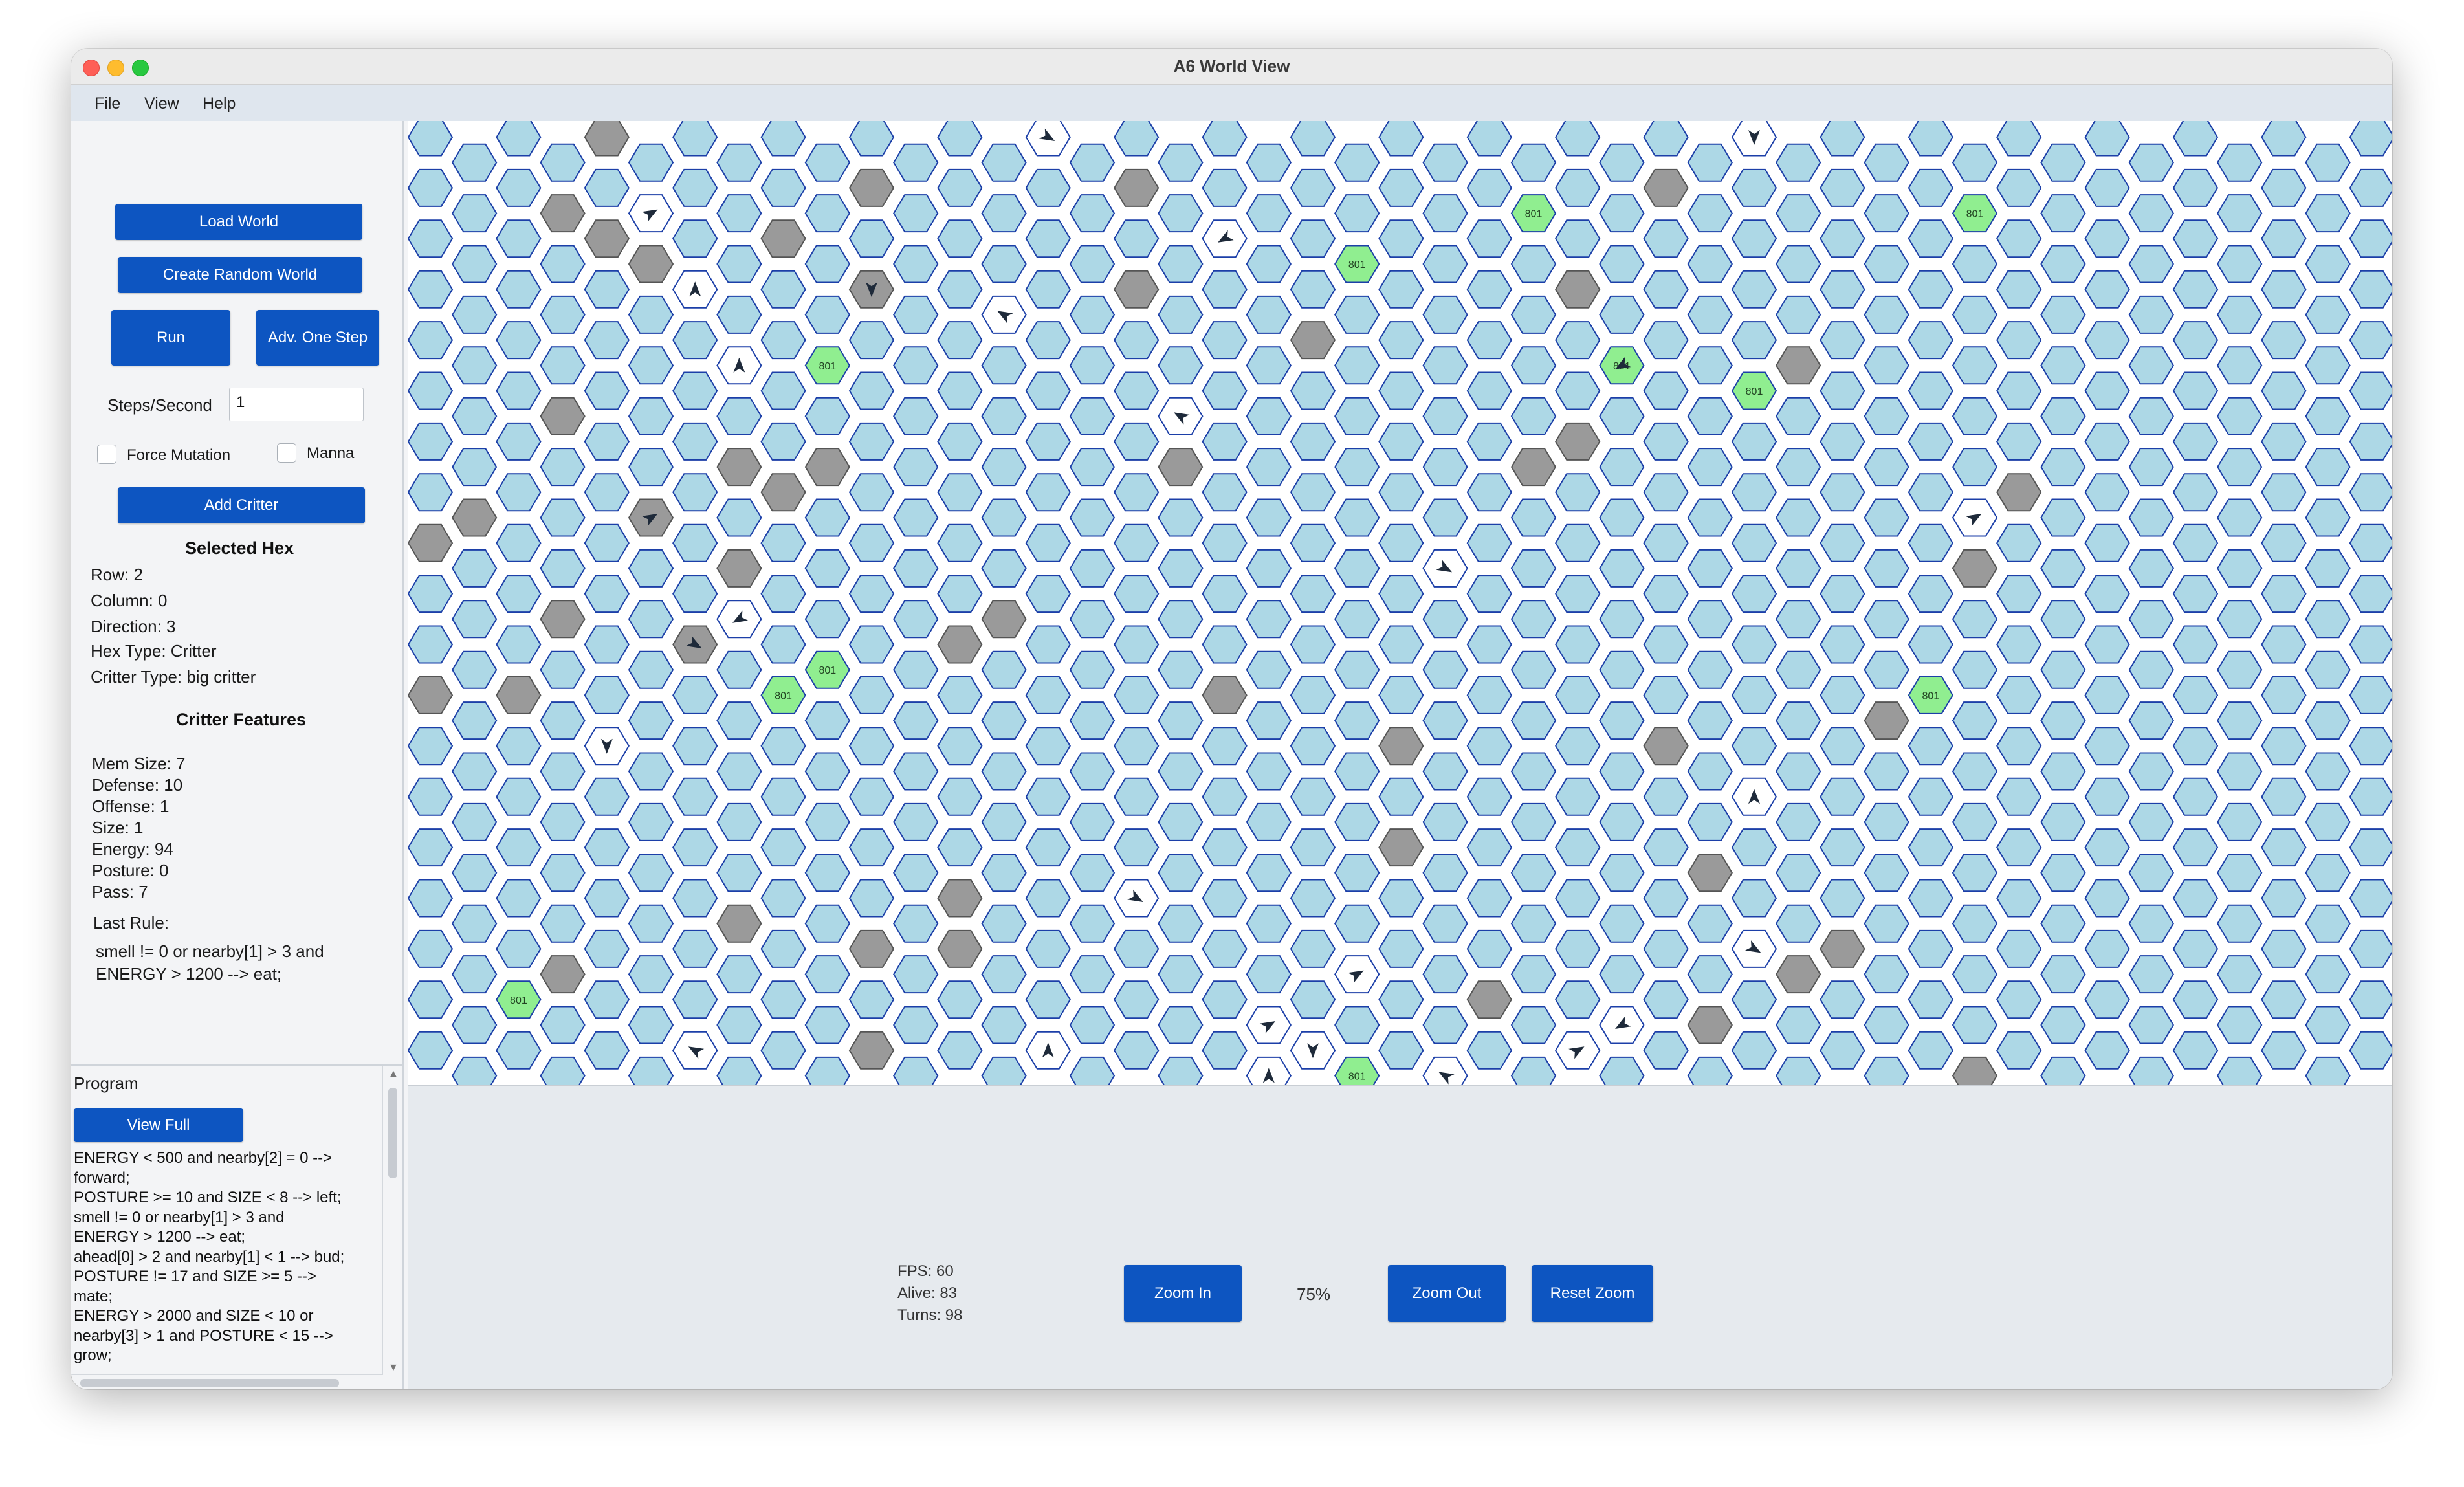 This screenshot has width=2464, height=1487. What do you see at coordinates (238, 222) in the screenshot?
I see `load-world-button: Load World` at bounding box center [238, 222].